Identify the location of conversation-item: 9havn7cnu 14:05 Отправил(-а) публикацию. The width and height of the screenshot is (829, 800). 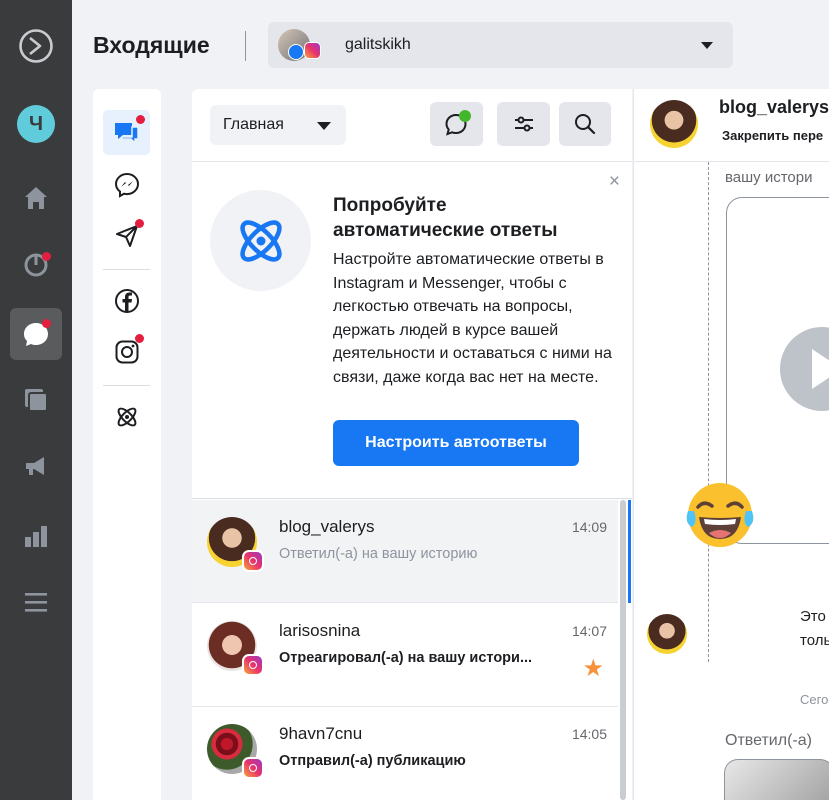
(405, 753).